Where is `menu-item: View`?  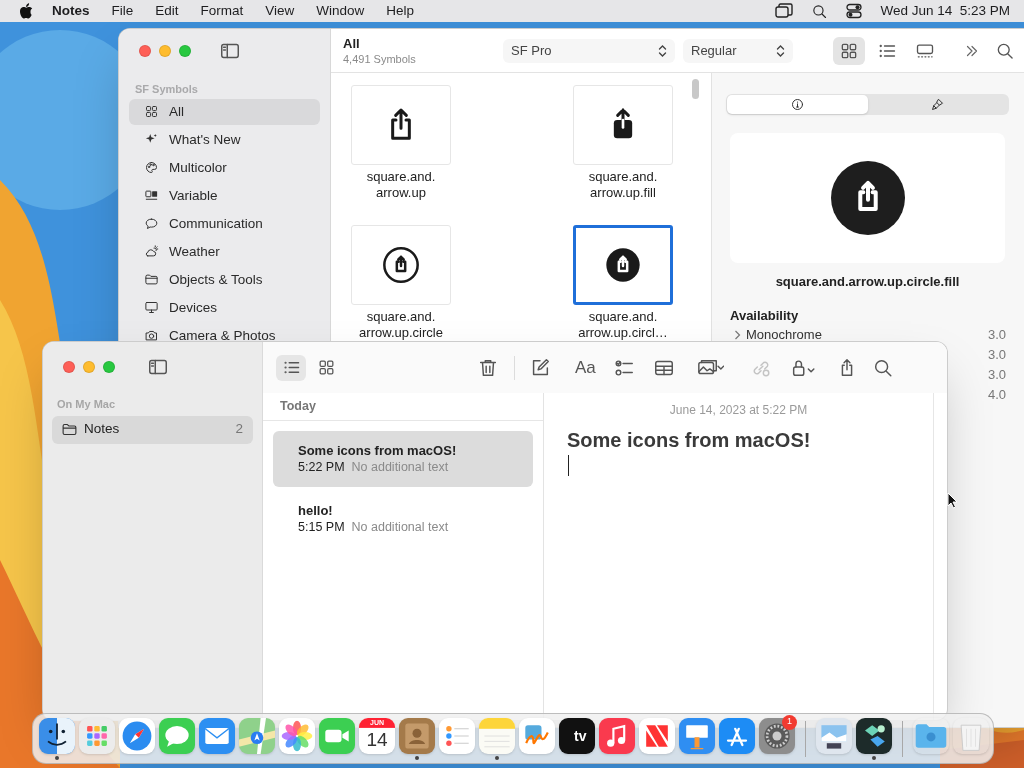
menu-item: View is located at coordinates (280, 11).